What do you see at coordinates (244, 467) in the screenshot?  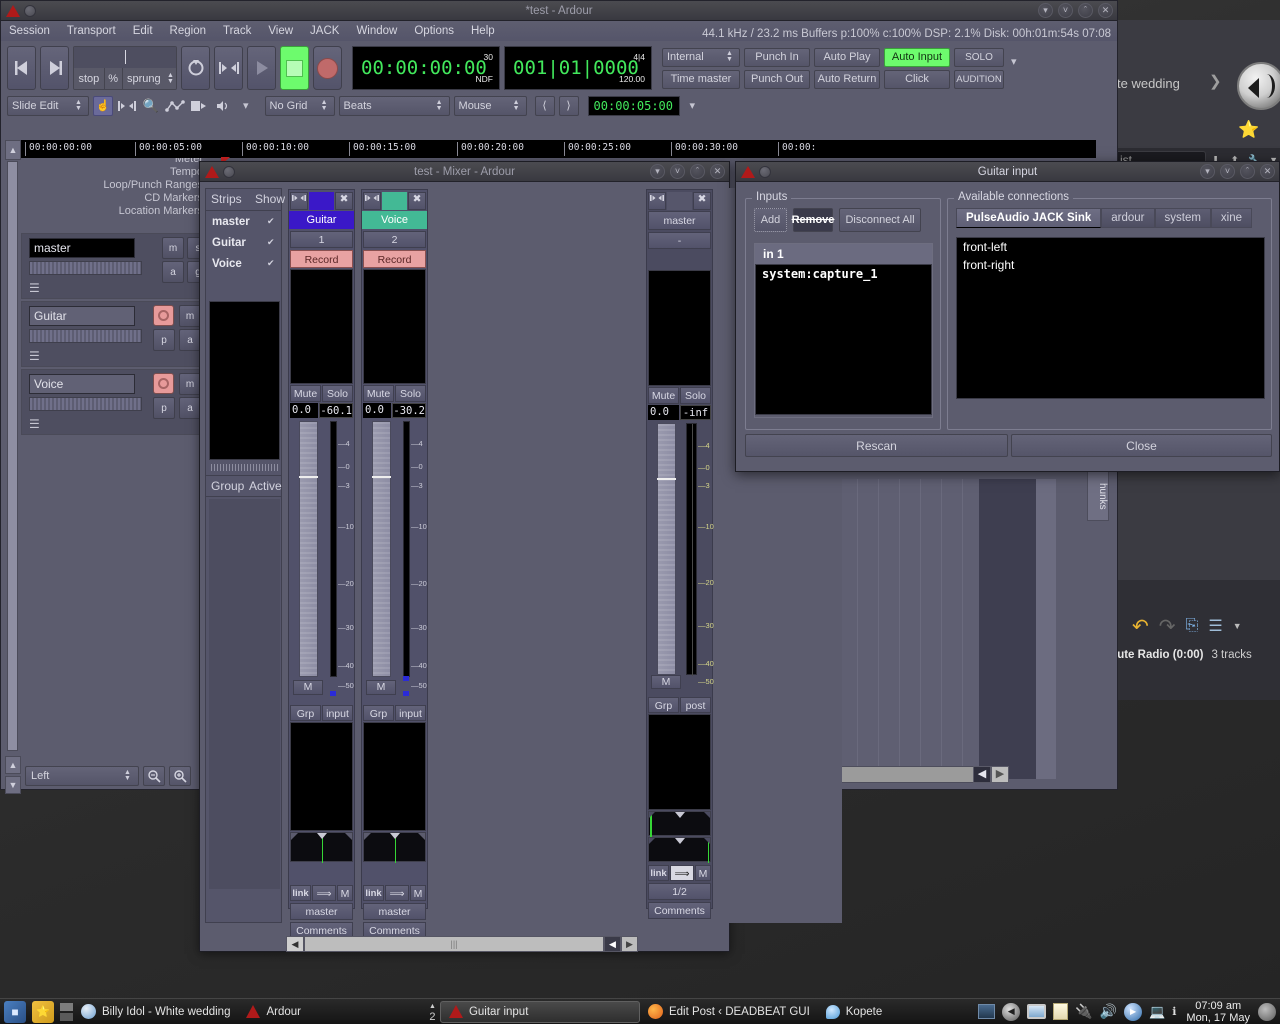 I see `pane-resize-handle` at bounding box center [244, 467].